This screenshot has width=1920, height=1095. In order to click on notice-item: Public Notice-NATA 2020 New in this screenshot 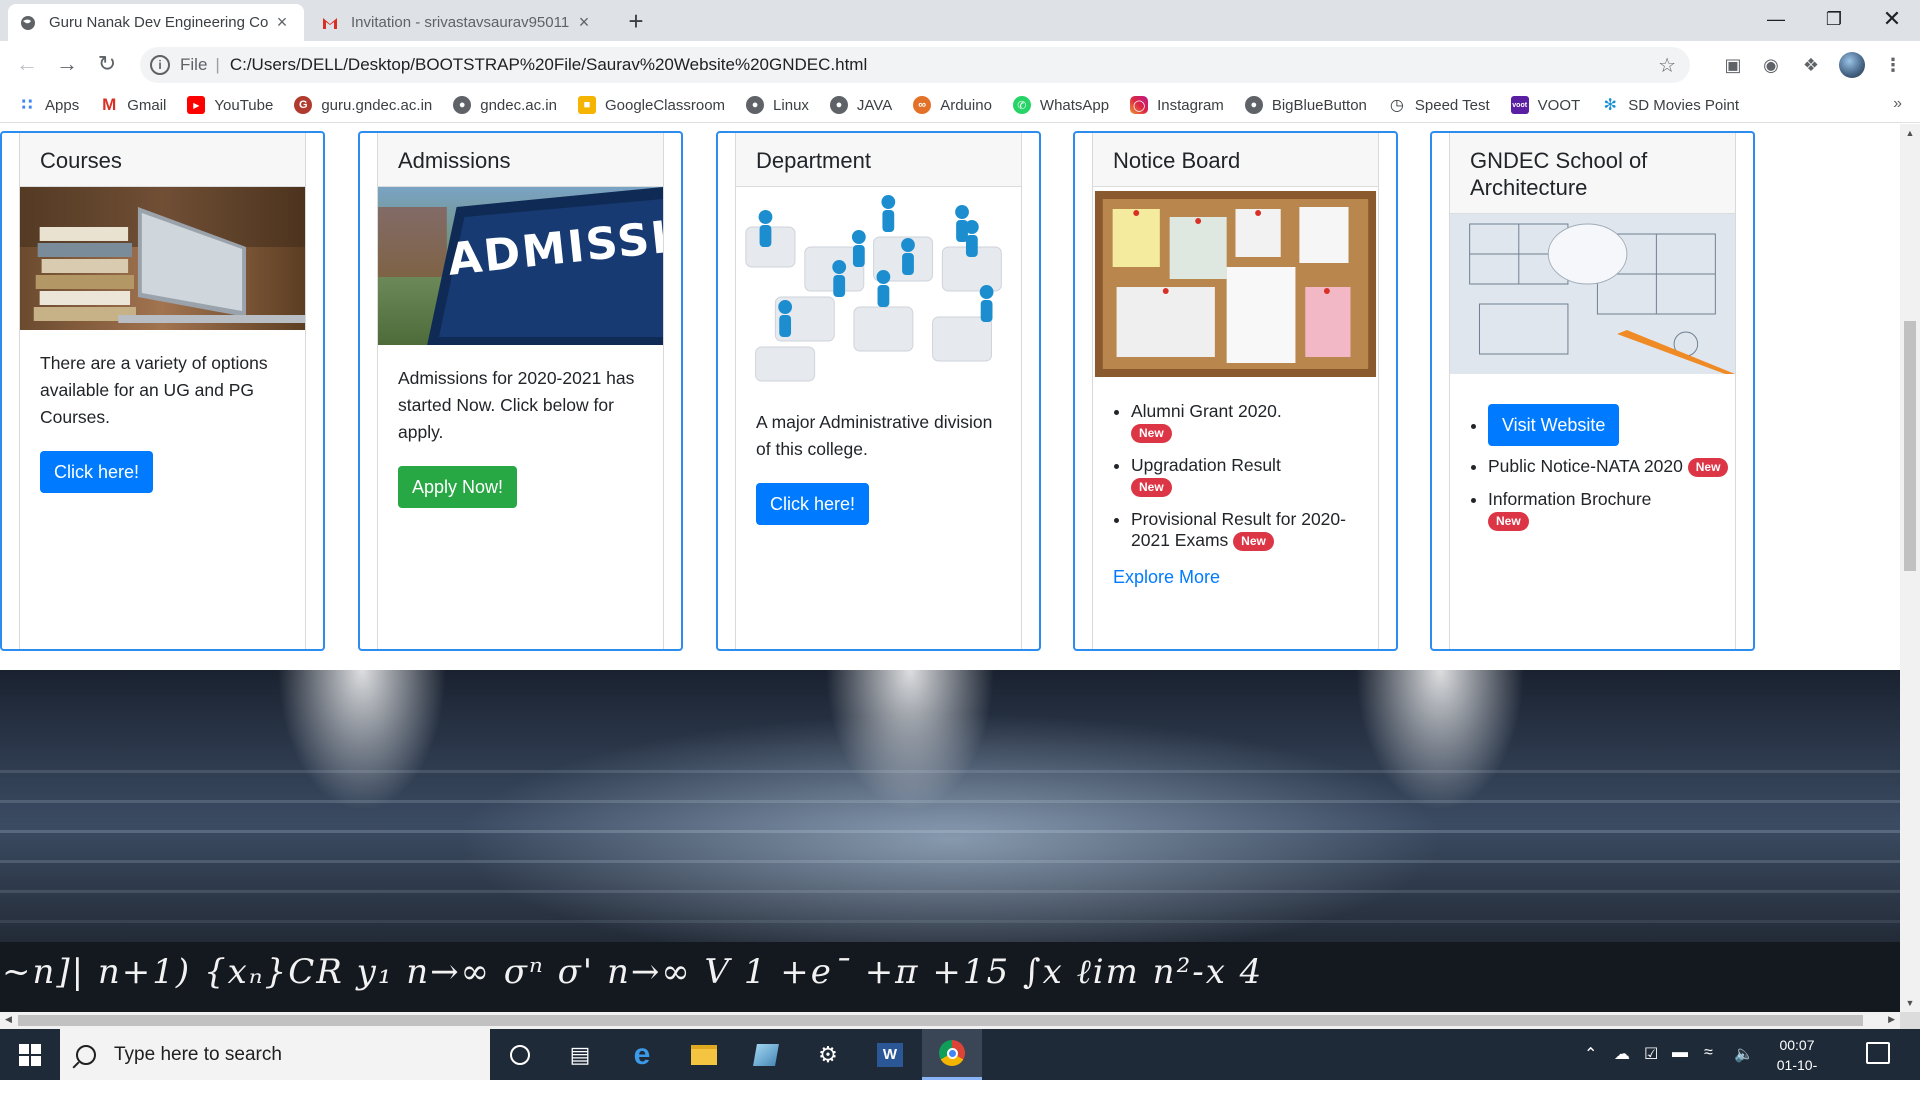, I will do `click(1611, 466)`.